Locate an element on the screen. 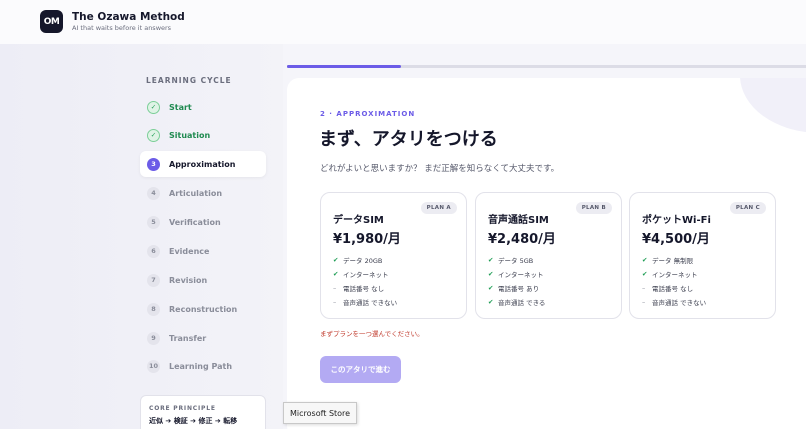 Image resolution: width=806 pixels, height=429 pixels. progress-fill is located at coordinates (344, 66).